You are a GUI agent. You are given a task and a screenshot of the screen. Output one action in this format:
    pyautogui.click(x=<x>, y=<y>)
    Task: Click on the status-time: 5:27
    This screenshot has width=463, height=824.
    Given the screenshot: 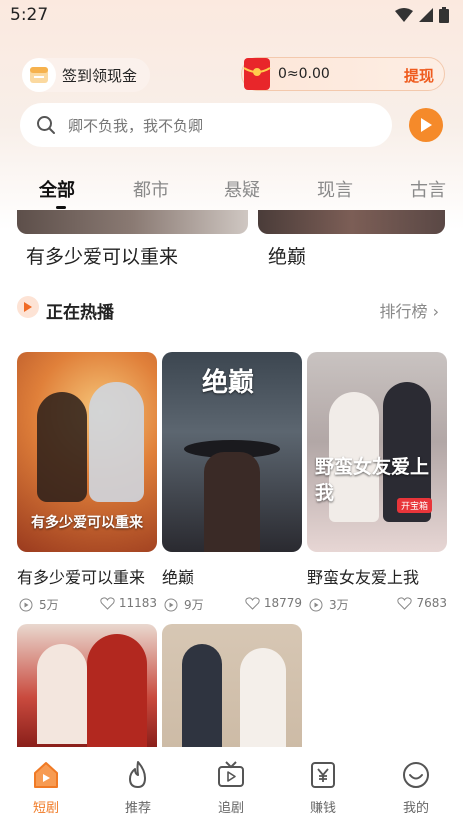 What is the action you would take?
    pyautogui.click(x=29, y=15)
    